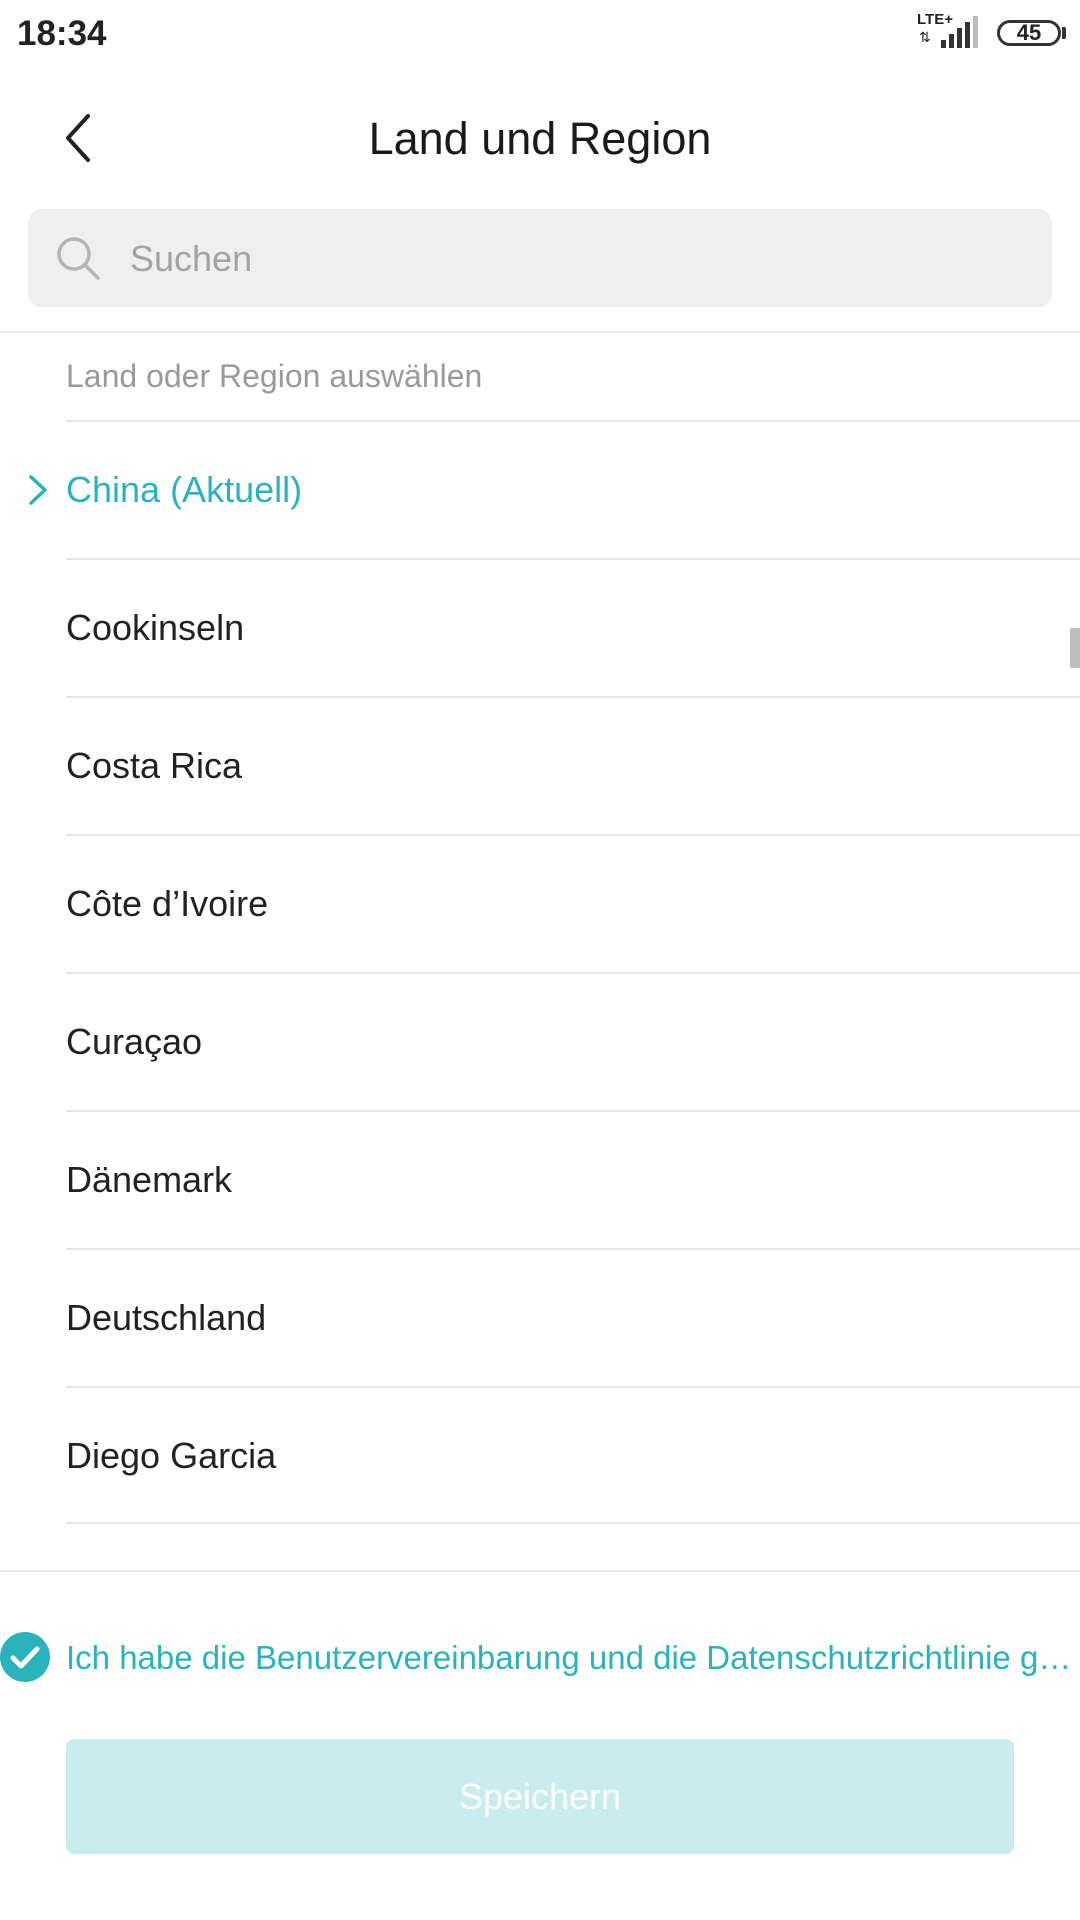  Describe the element at coordinates (573, 627) in the screenshot. I see `list-item: Cookinseln` at that location.